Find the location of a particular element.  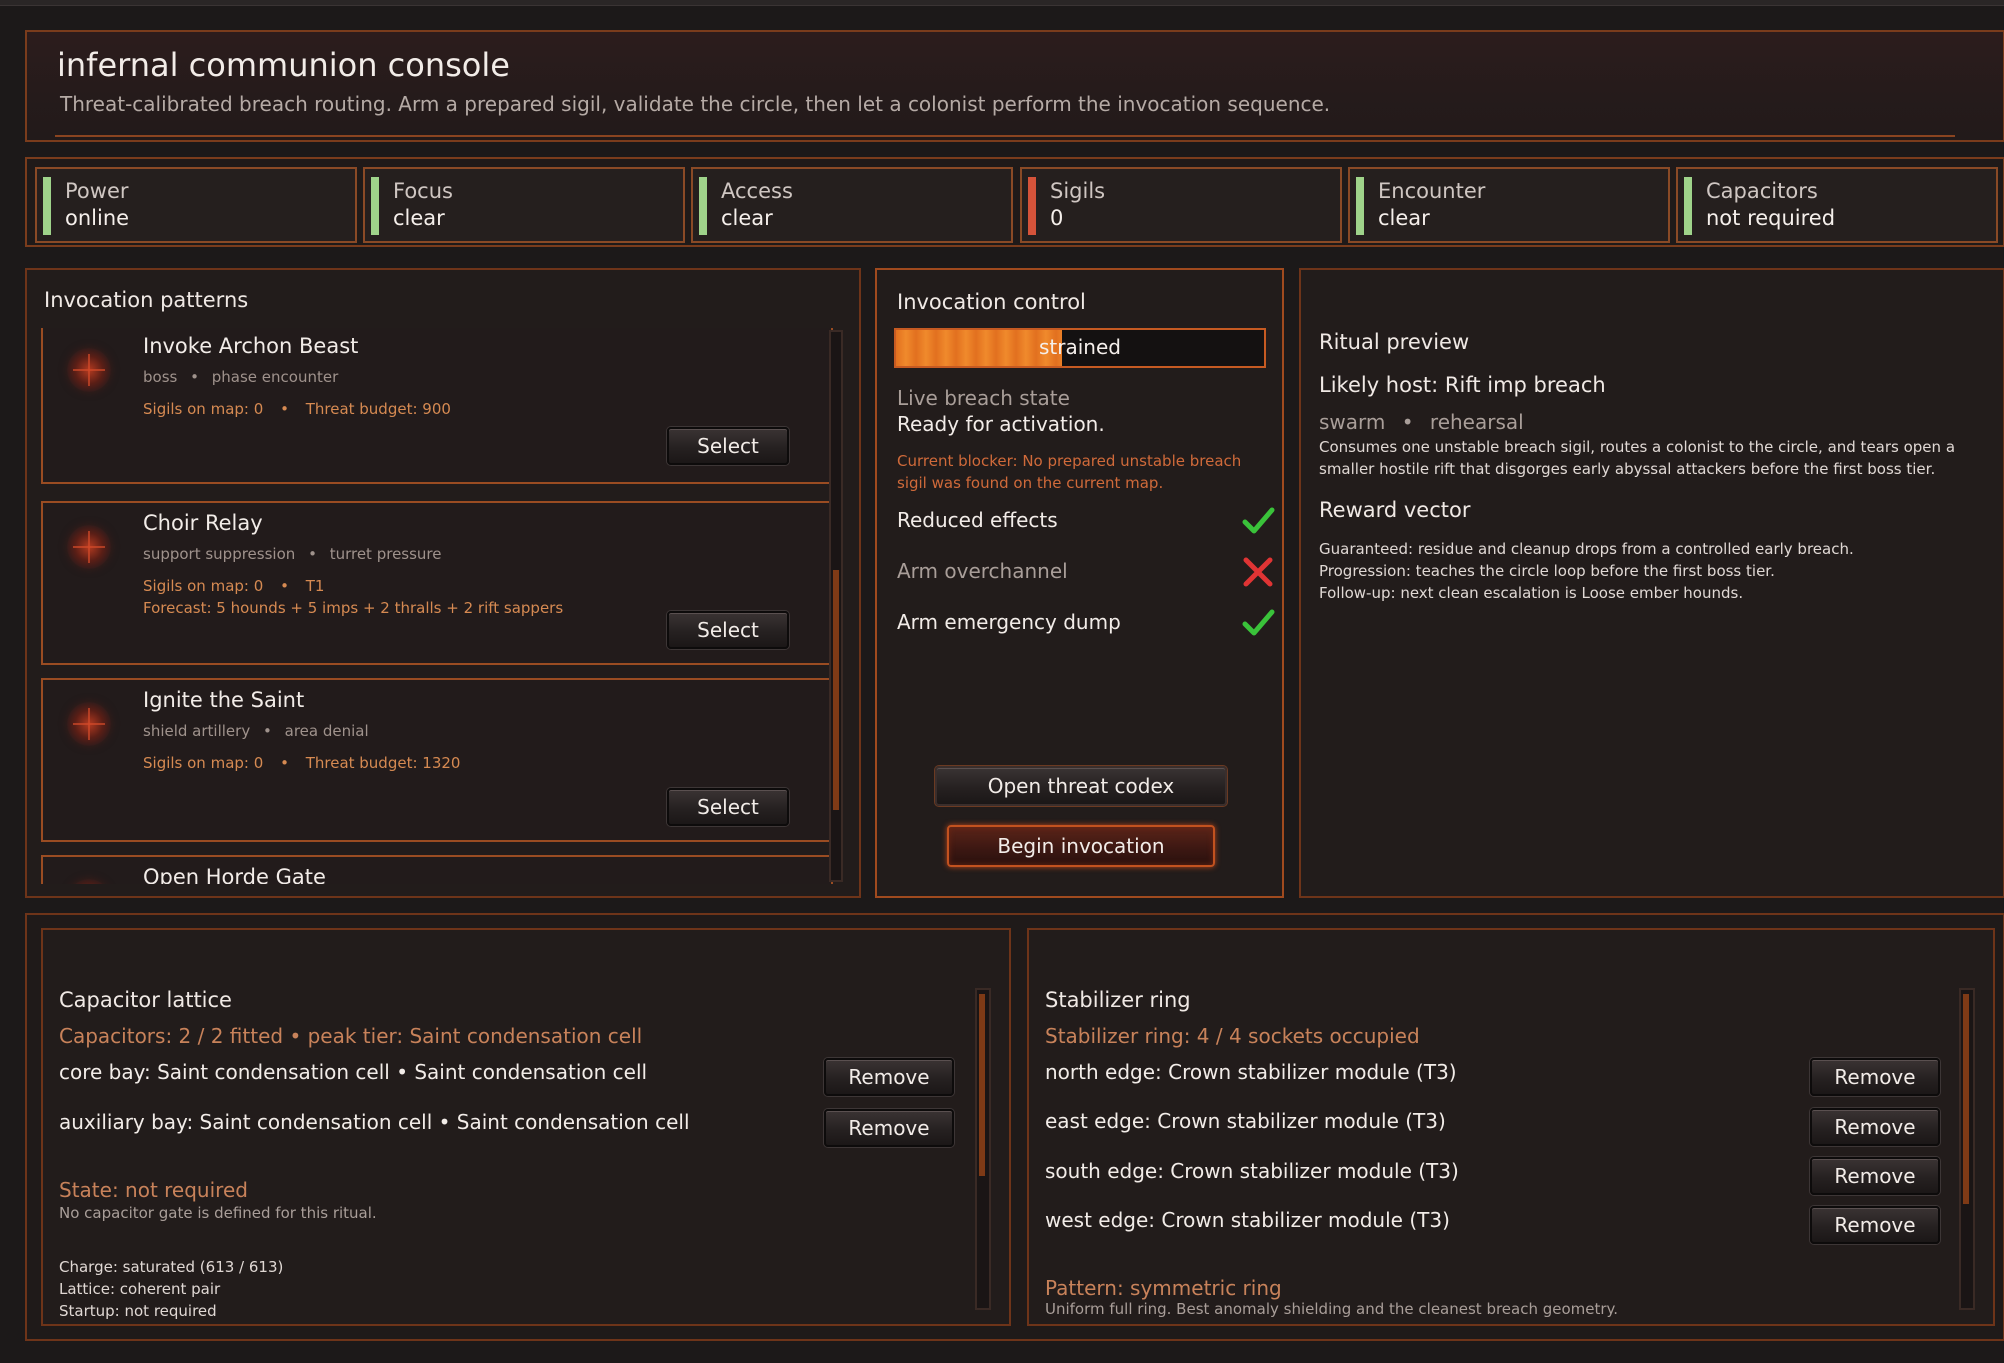

pattern-meta: Sigils on map: 0 • T1 is located at coordinates (233, 586).